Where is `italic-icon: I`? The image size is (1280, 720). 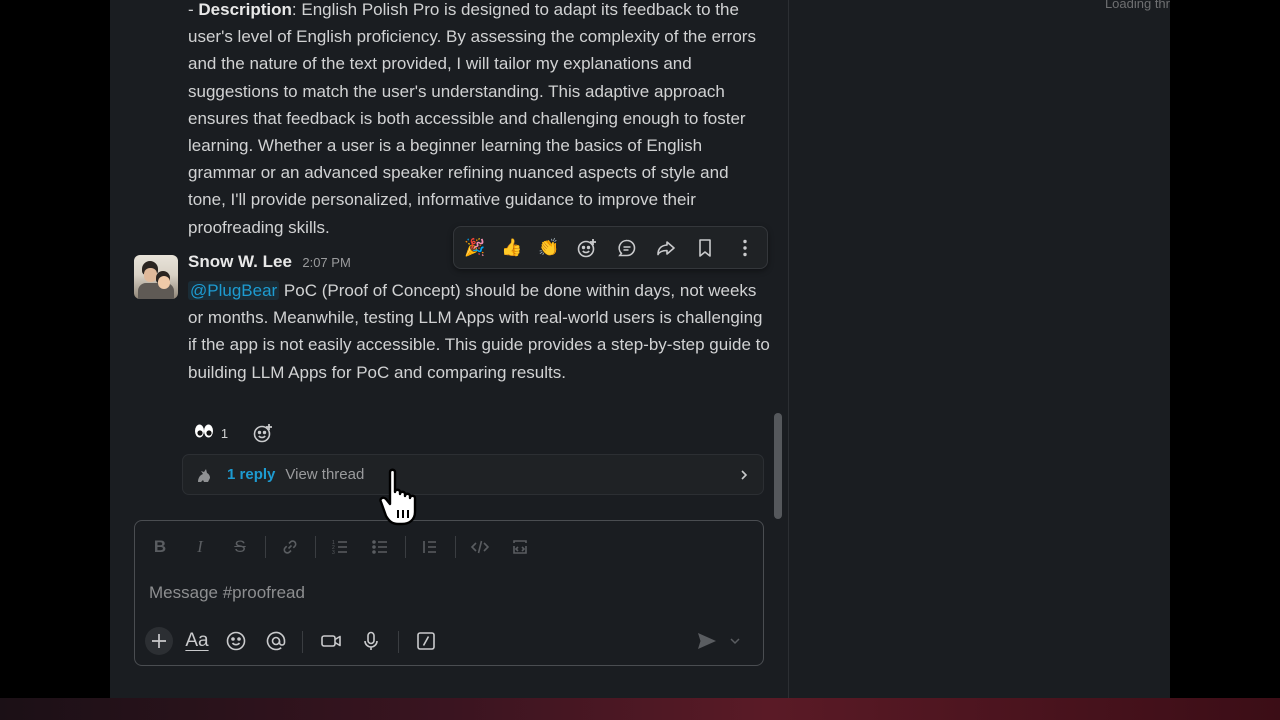
italic-icon: I is located at coordinates (200, 547).